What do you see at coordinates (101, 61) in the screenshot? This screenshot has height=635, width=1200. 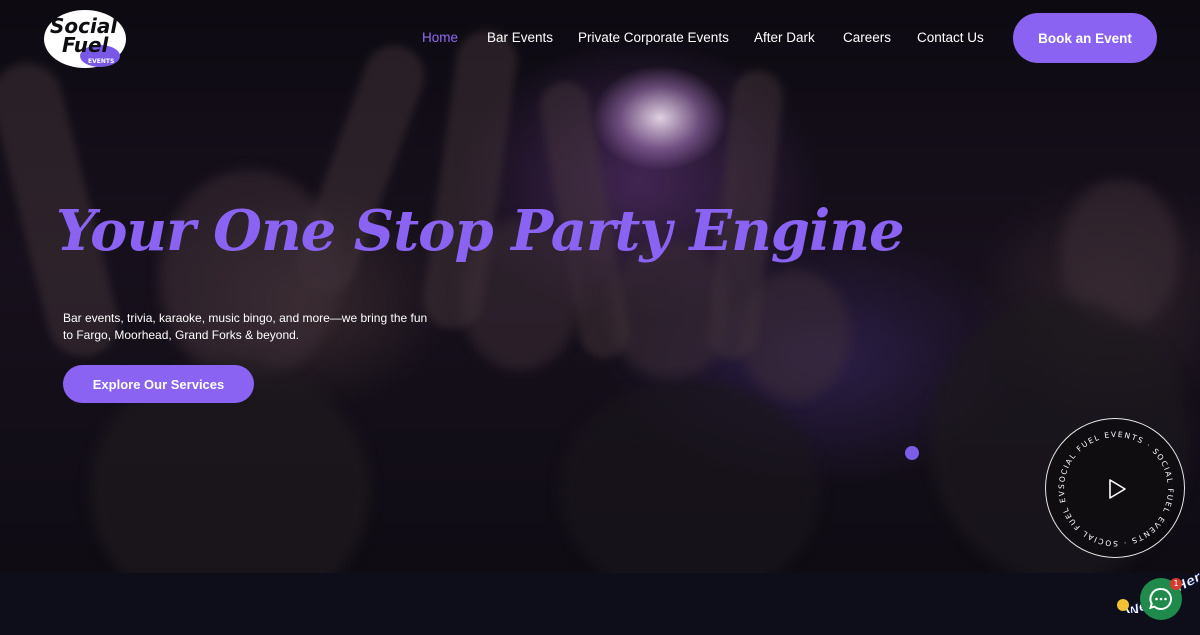 I see `svg-text: EVENTS` at bounding box center [101, 61].